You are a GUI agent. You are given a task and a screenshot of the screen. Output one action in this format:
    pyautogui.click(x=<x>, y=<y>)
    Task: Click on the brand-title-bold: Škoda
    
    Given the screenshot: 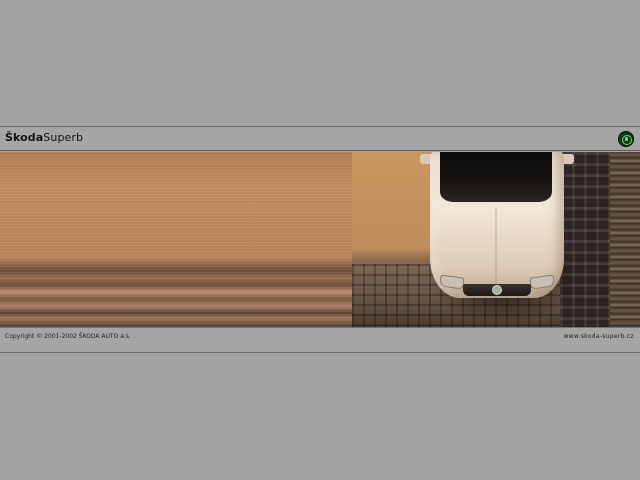 What is the action you would take?
    pyautogui.click(x=24, y=137)
    